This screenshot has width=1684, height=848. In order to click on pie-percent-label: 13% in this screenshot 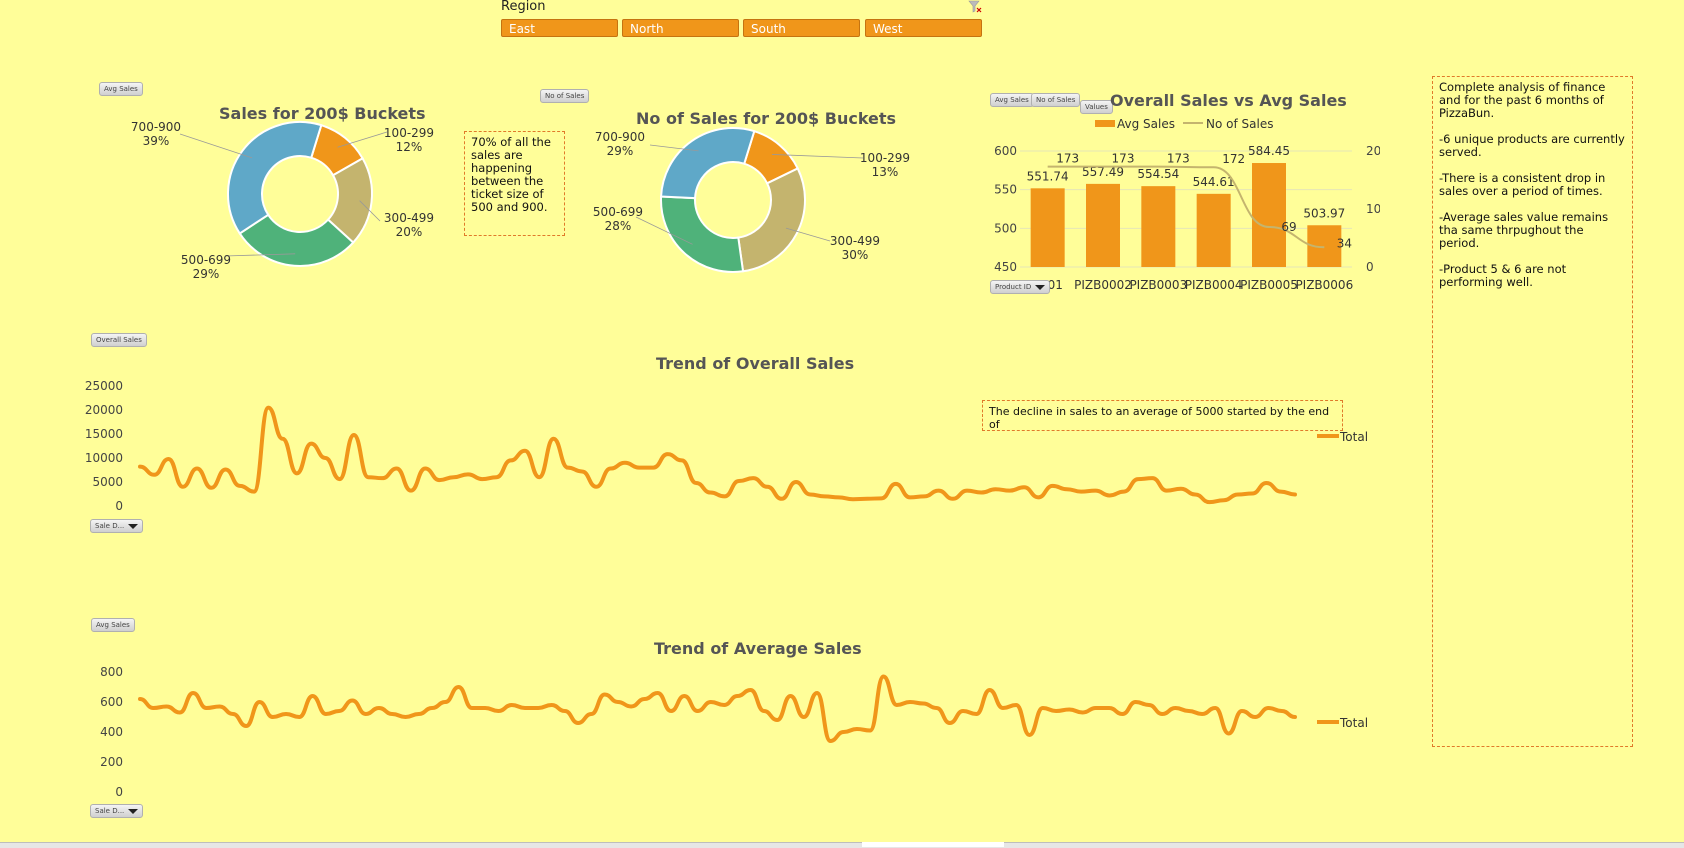, I will do `click(885, 172)`.